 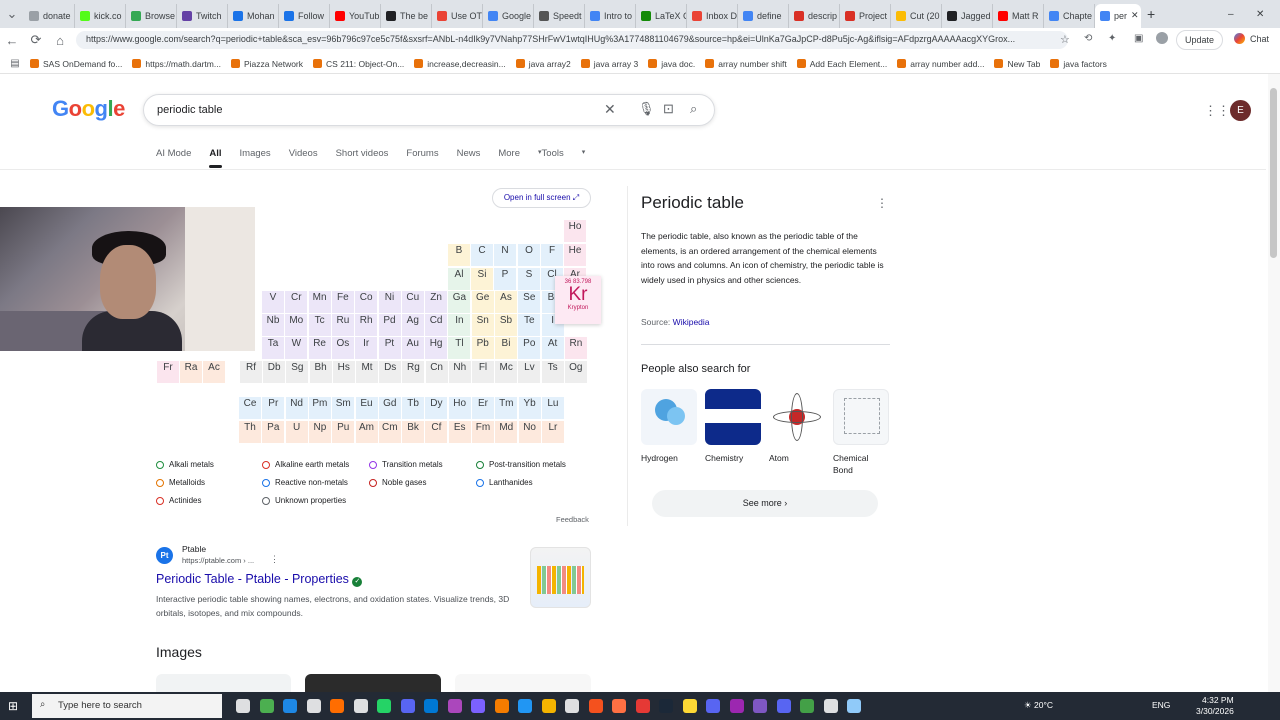 I want to click on element-cell-po: Po, so click(x=529, y=348).